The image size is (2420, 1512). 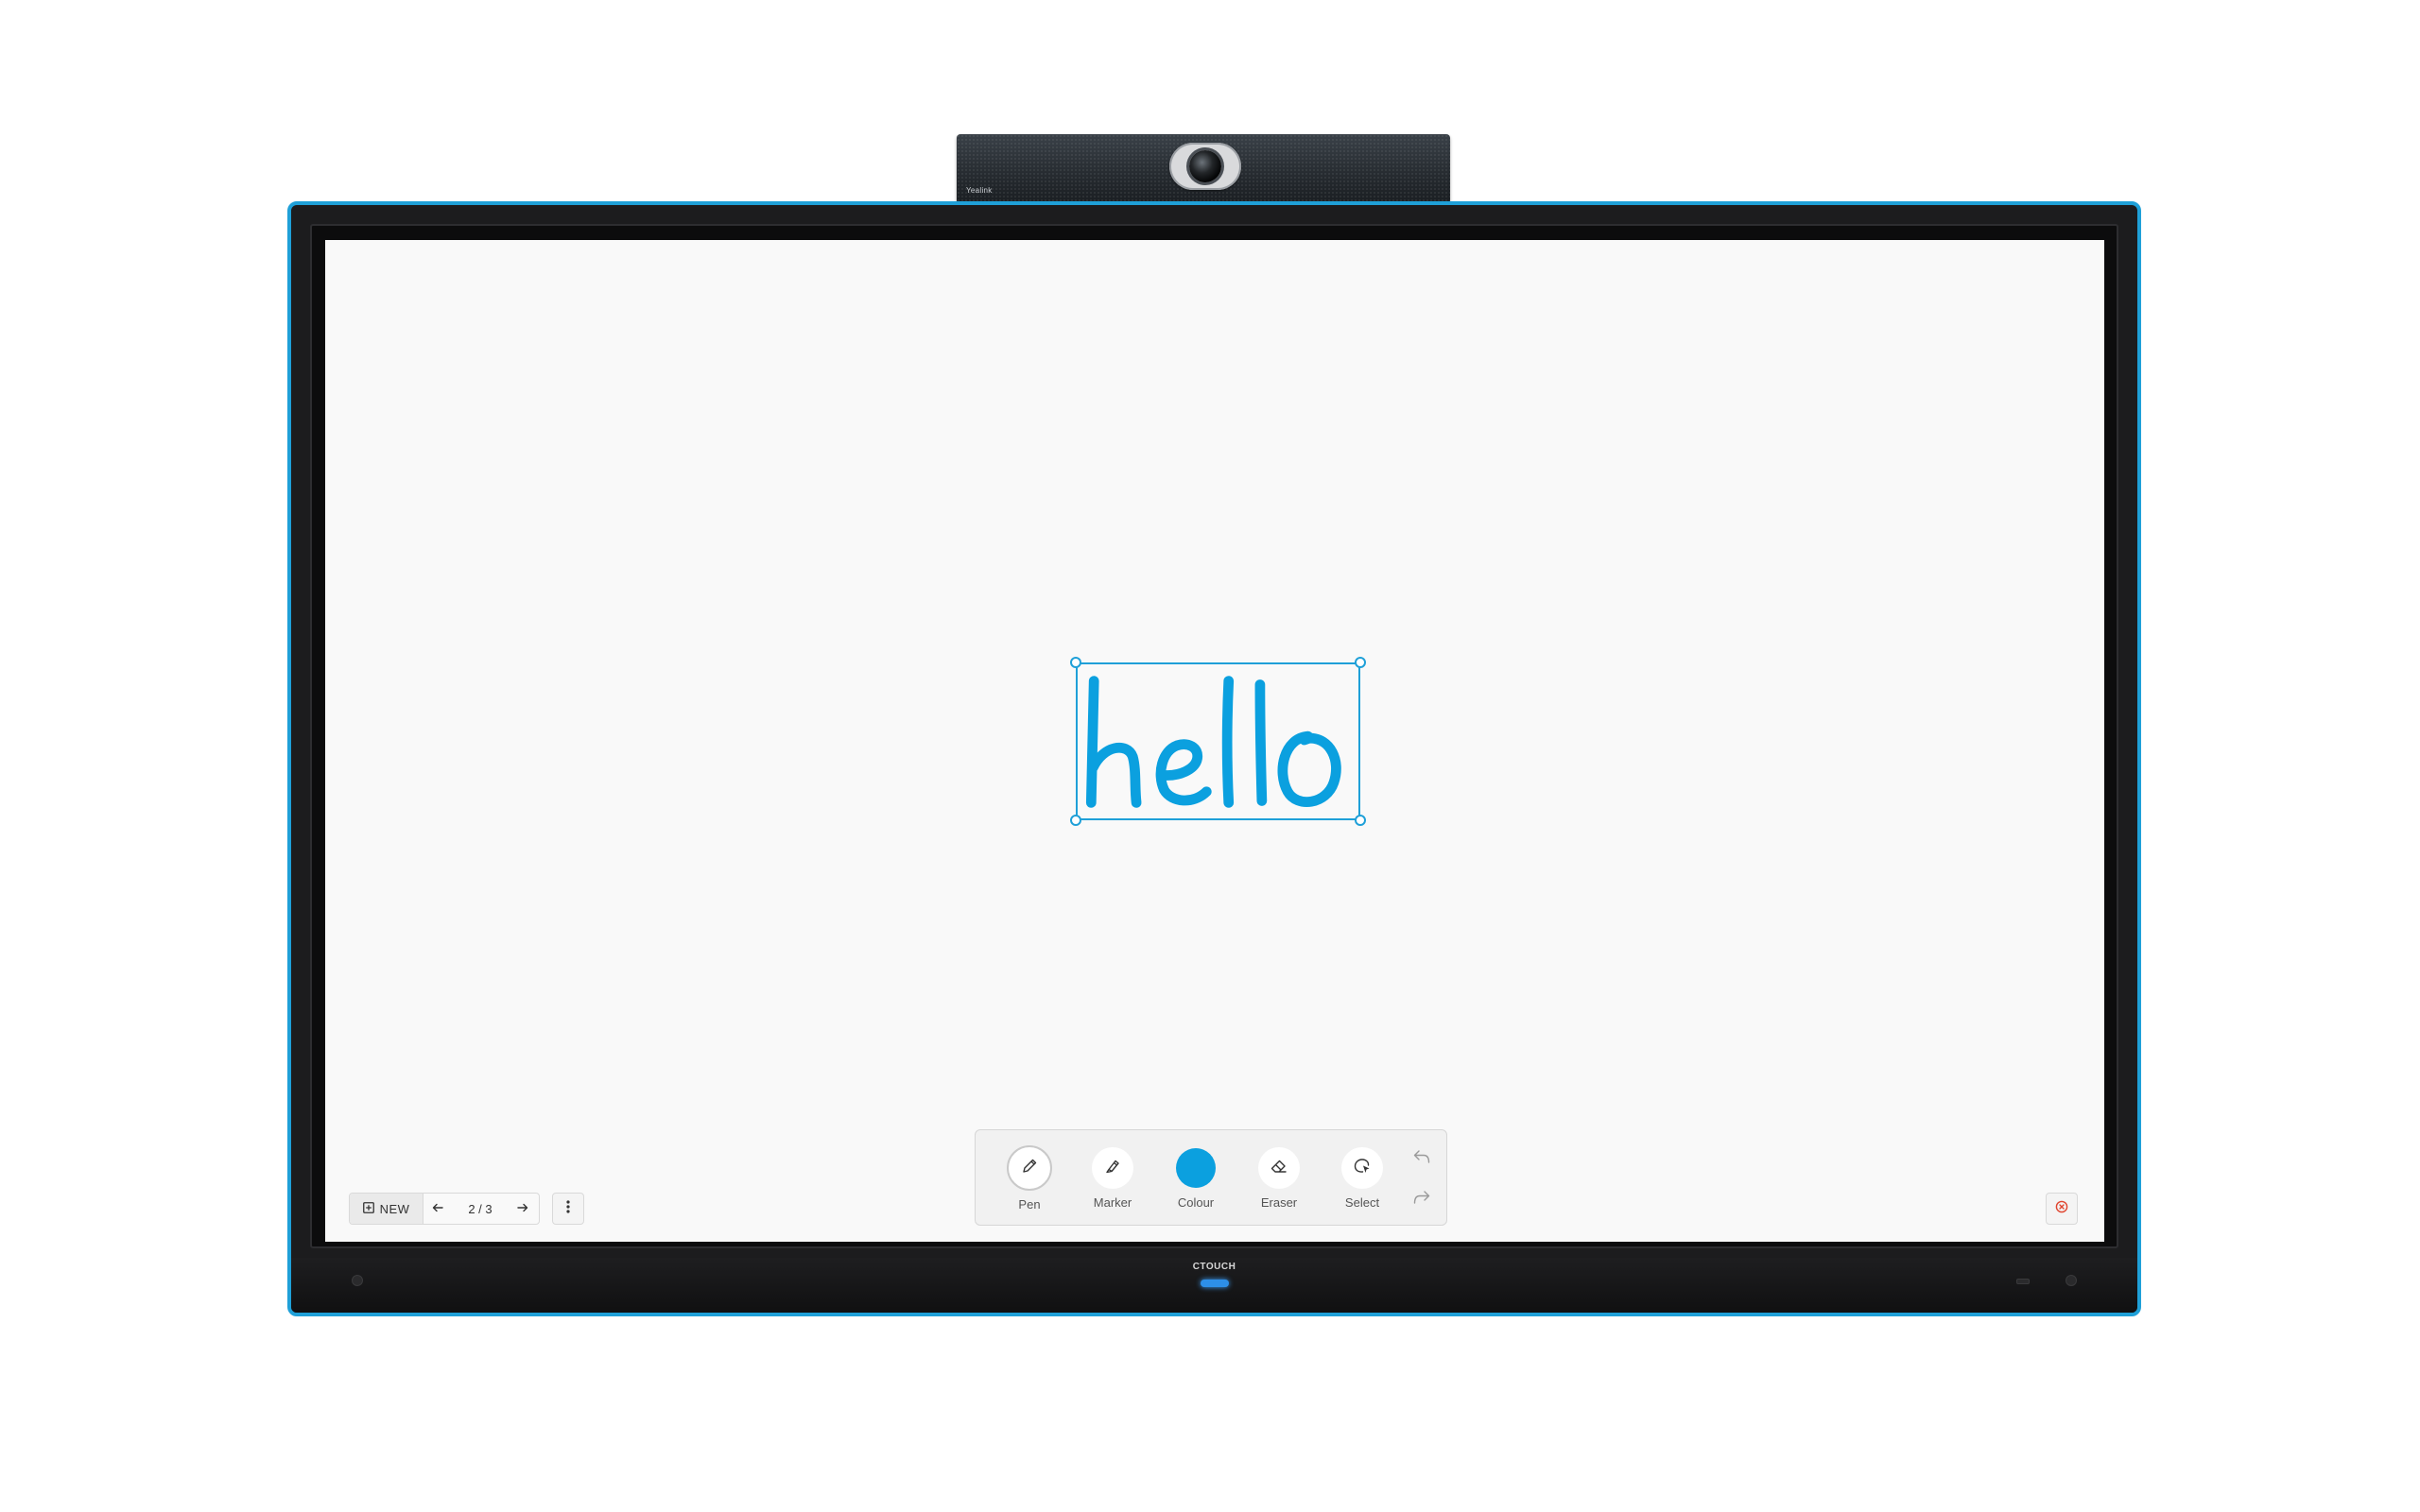 I want to click on resize-handle-bottom-right, so click(x=1360, y=820).